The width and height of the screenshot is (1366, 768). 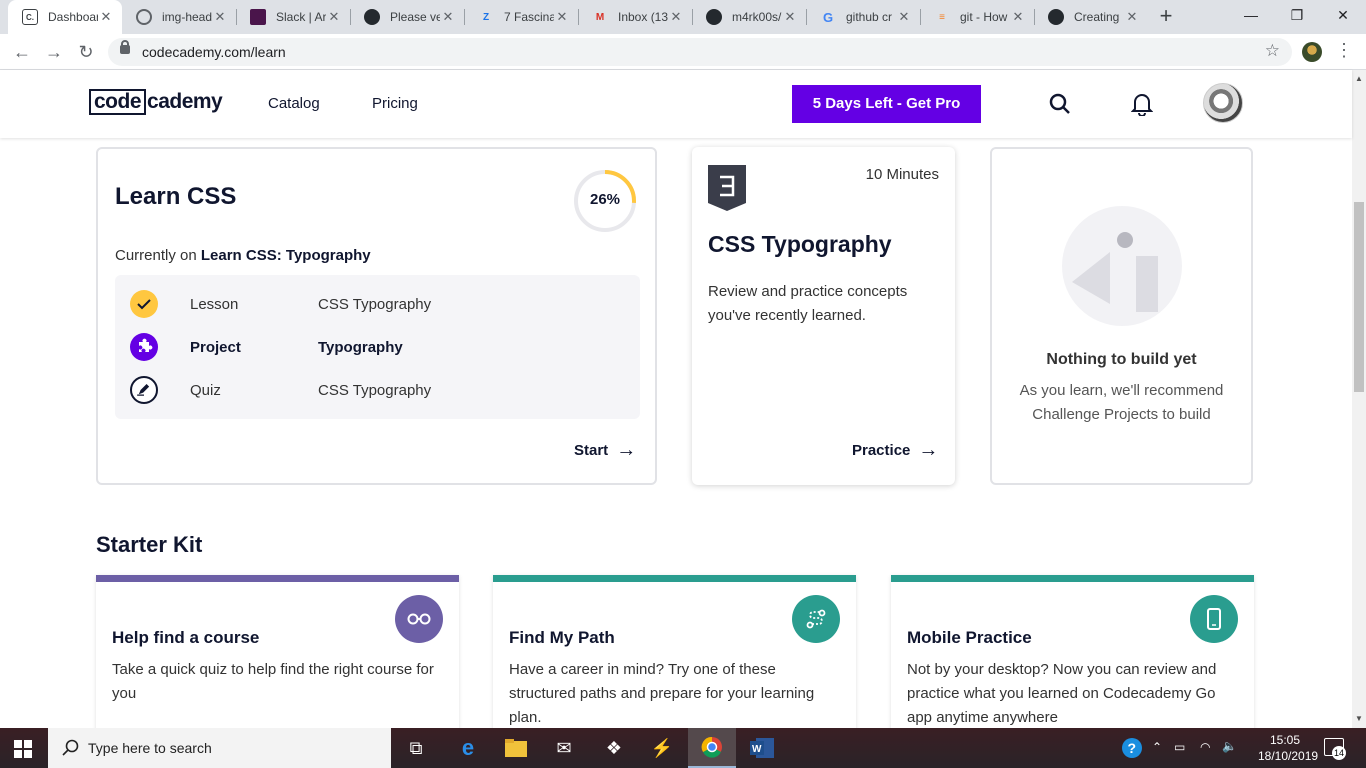 I want to click on scroll-up-icon: ▲, so click(x=1359, y=78).